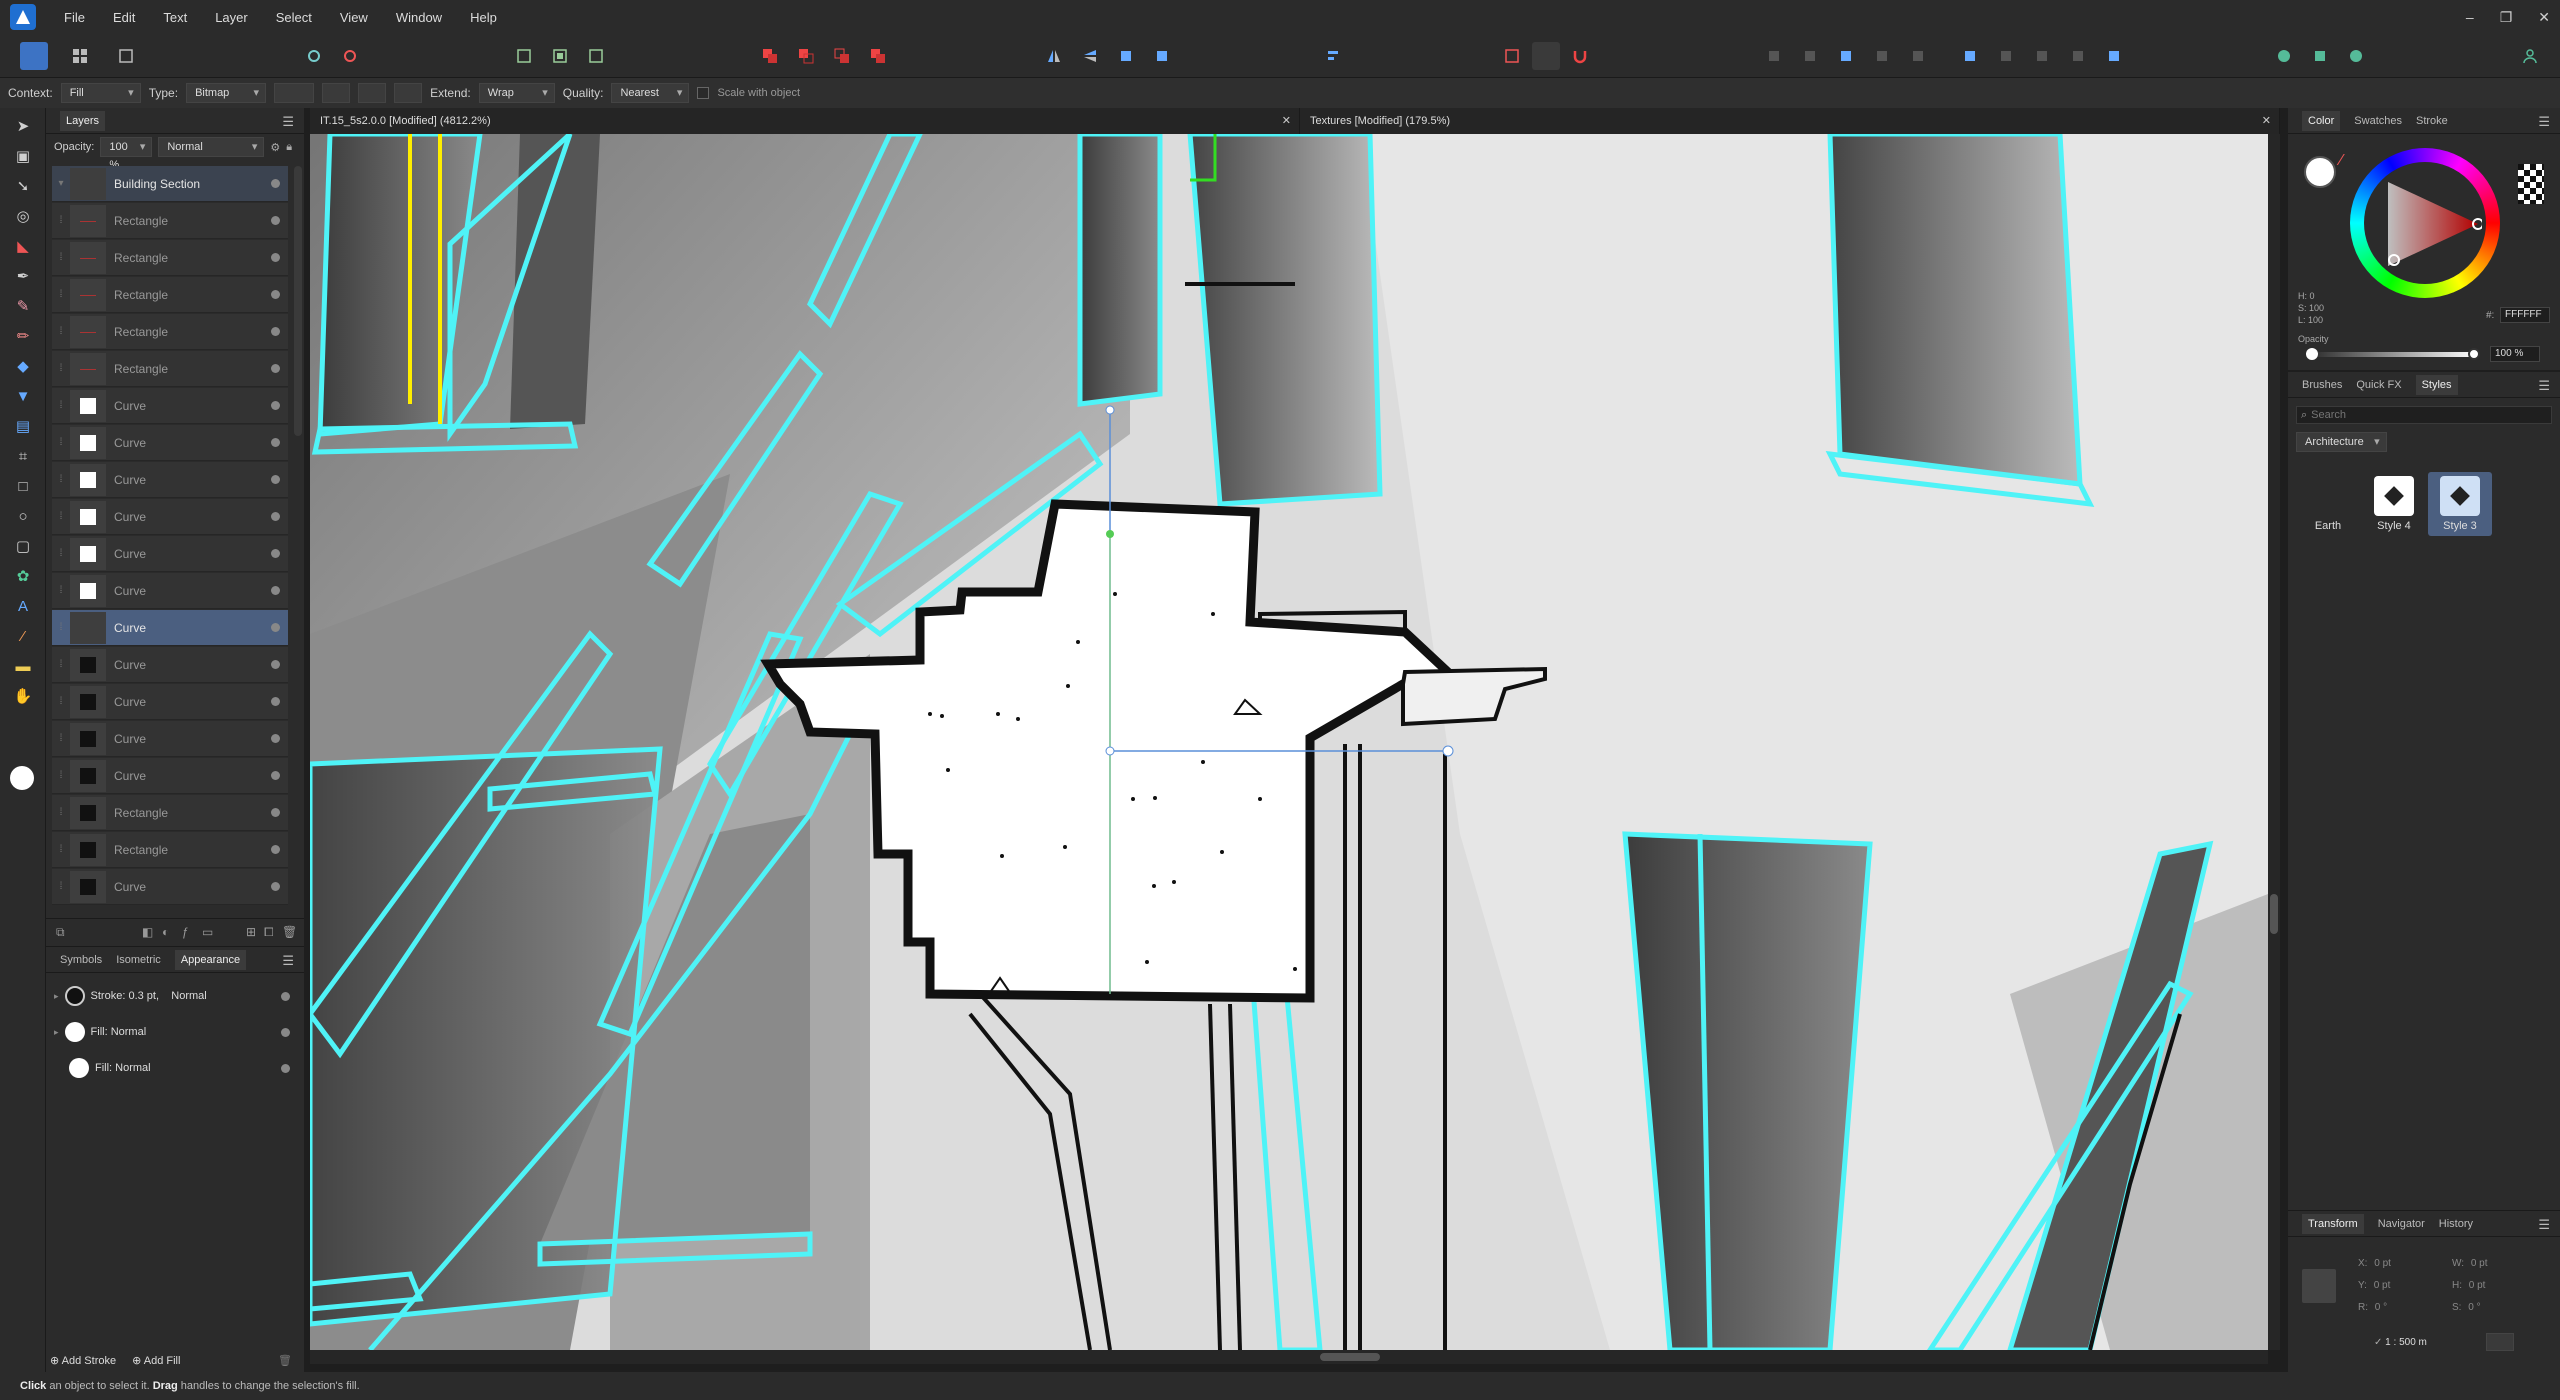 Image resolution: width=2560 pixels, height=1400 pixels. Describe the element at coordinates (23, 456) in the screenshot. I see `crop-tool-icon: ⌗` at that location.